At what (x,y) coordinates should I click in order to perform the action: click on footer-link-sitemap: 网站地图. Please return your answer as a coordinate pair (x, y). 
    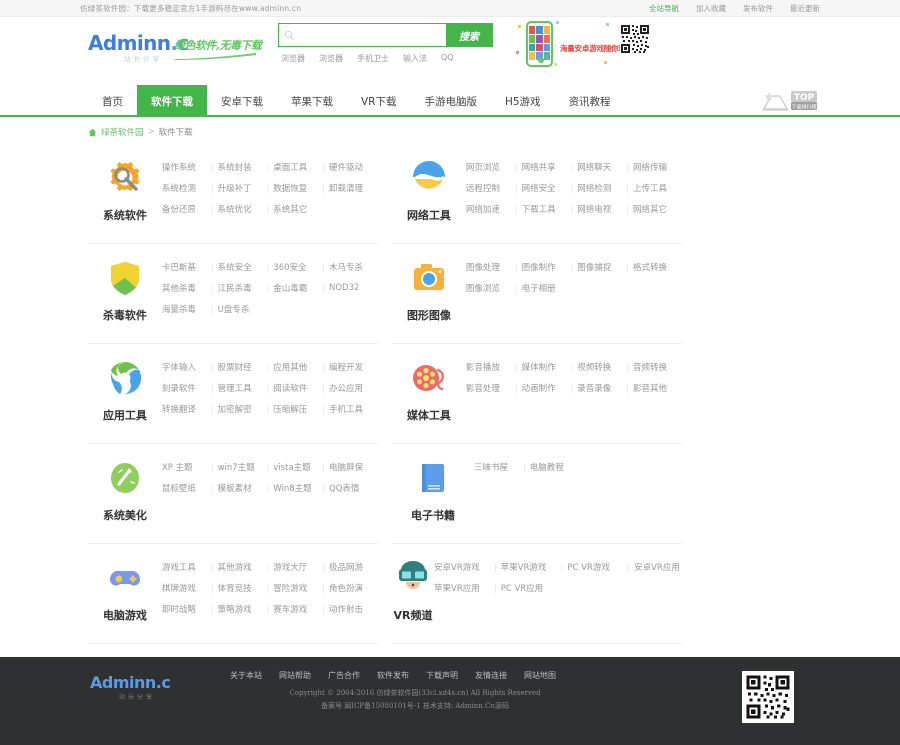
    Looking at the image, I should click on (540, 675).